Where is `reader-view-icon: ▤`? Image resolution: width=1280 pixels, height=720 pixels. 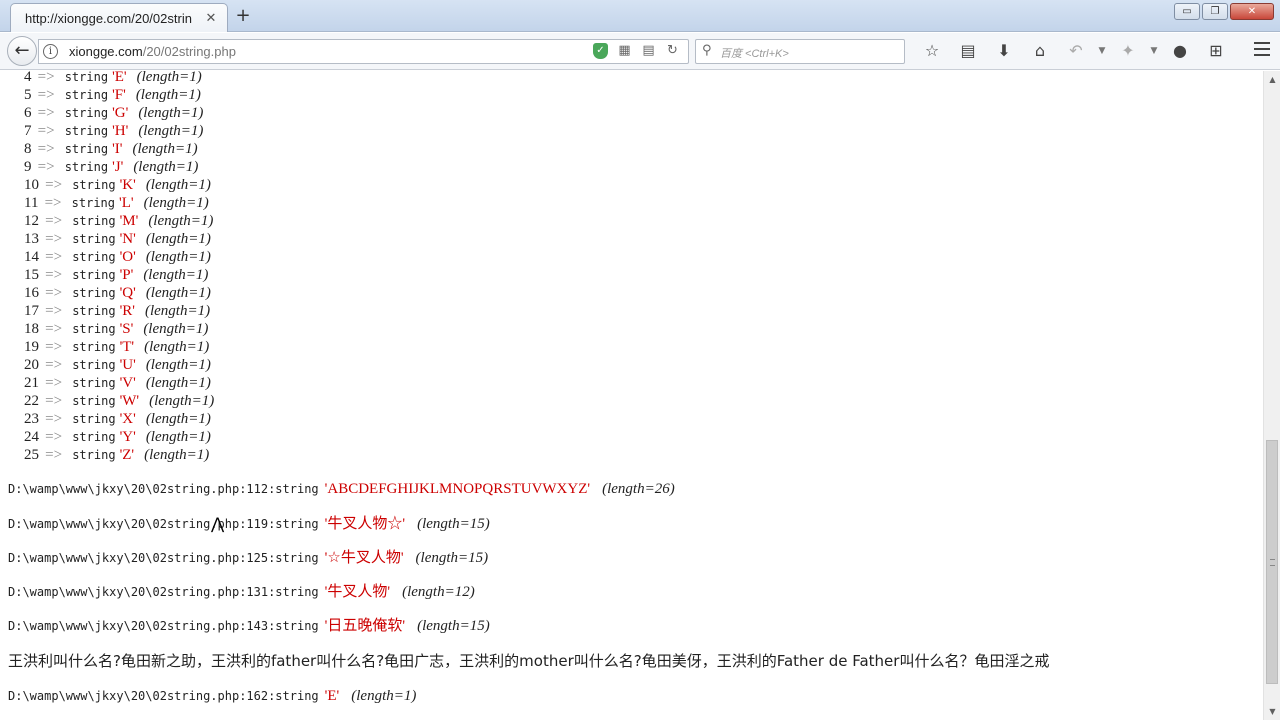
reader-view-icon: ▤ is located at coordinates (648, 51).